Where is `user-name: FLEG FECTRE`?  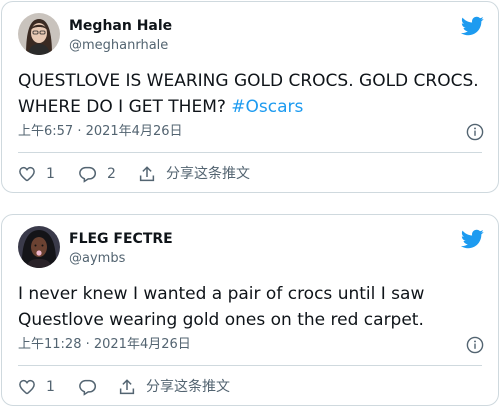 user-name: FLEG FECTRE is located at coordinates (121, 239).